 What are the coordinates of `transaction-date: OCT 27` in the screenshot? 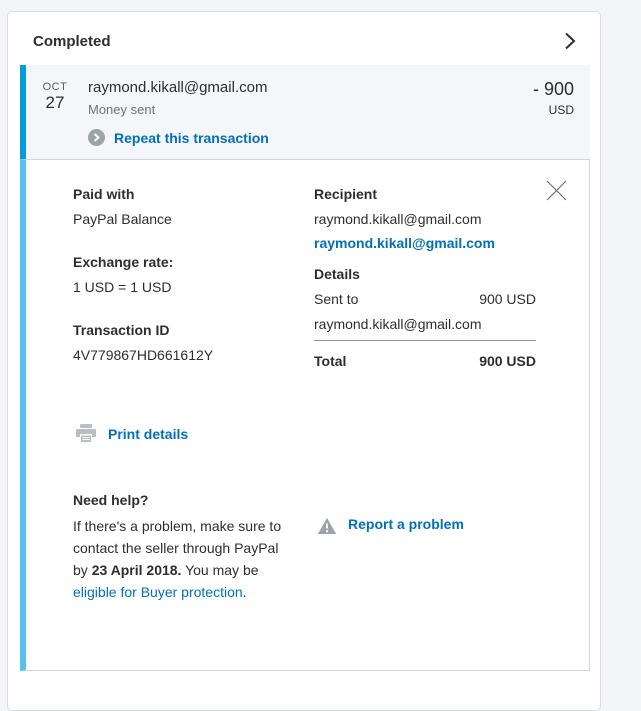 It's located at (55, 113).